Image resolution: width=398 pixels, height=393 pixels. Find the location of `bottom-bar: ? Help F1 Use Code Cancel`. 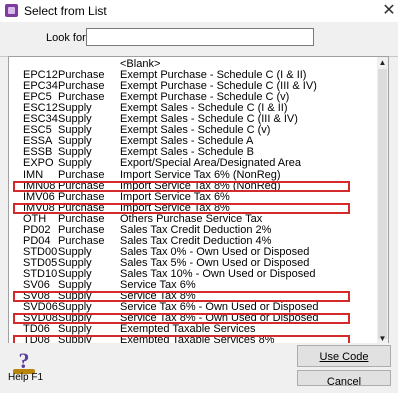

bottom-bar: ? Help F1 Use Code Cancel is located at coordinates (199, 365).